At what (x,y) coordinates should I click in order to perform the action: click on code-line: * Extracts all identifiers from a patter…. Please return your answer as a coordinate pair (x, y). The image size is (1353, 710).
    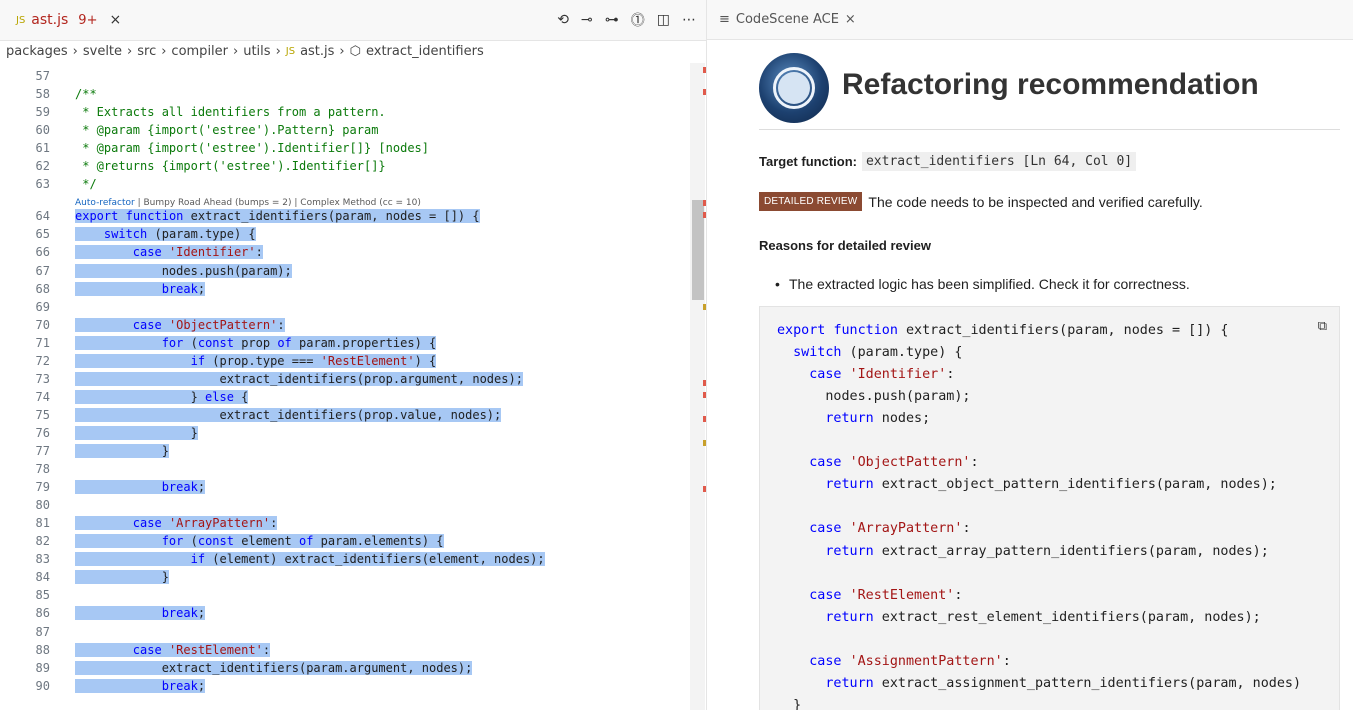
    Looking at the image, I should click on (230, 112).